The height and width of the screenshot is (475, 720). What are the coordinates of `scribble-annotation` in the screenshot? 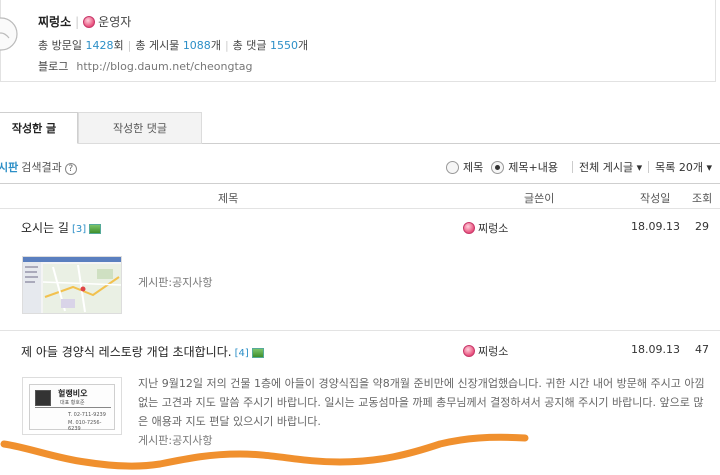 It's located at (264, 451).